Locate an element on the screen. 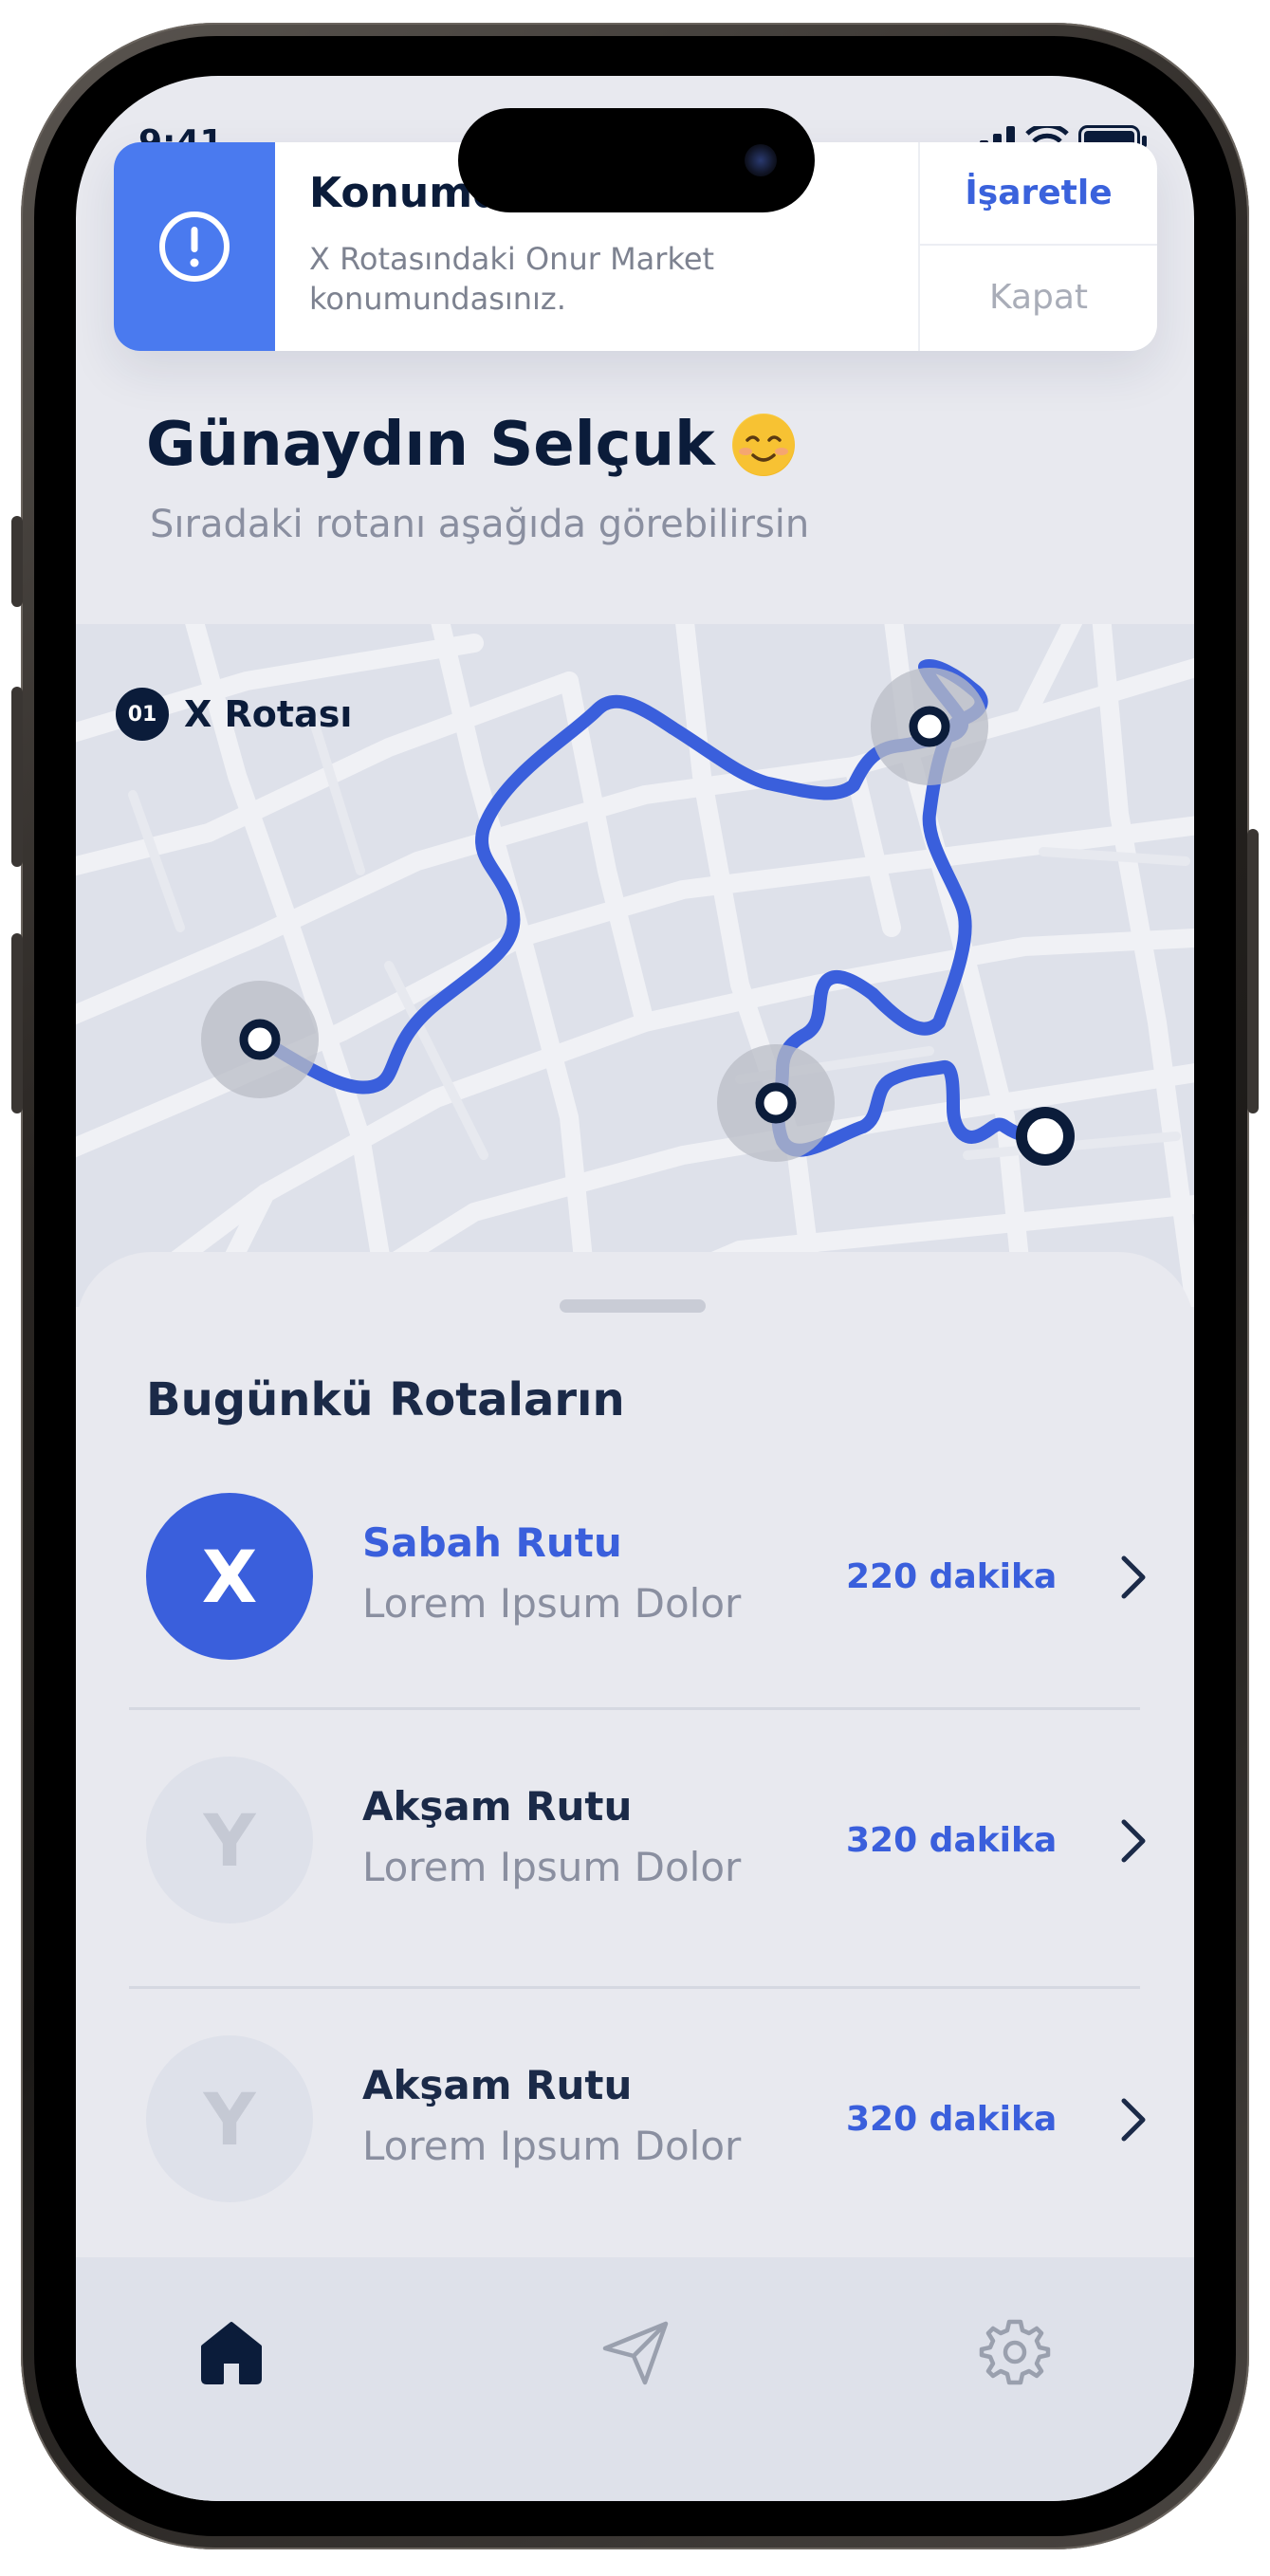 This screenshot has height=2576, width=1270. volume-up-button is located at coordinates (17, 777).